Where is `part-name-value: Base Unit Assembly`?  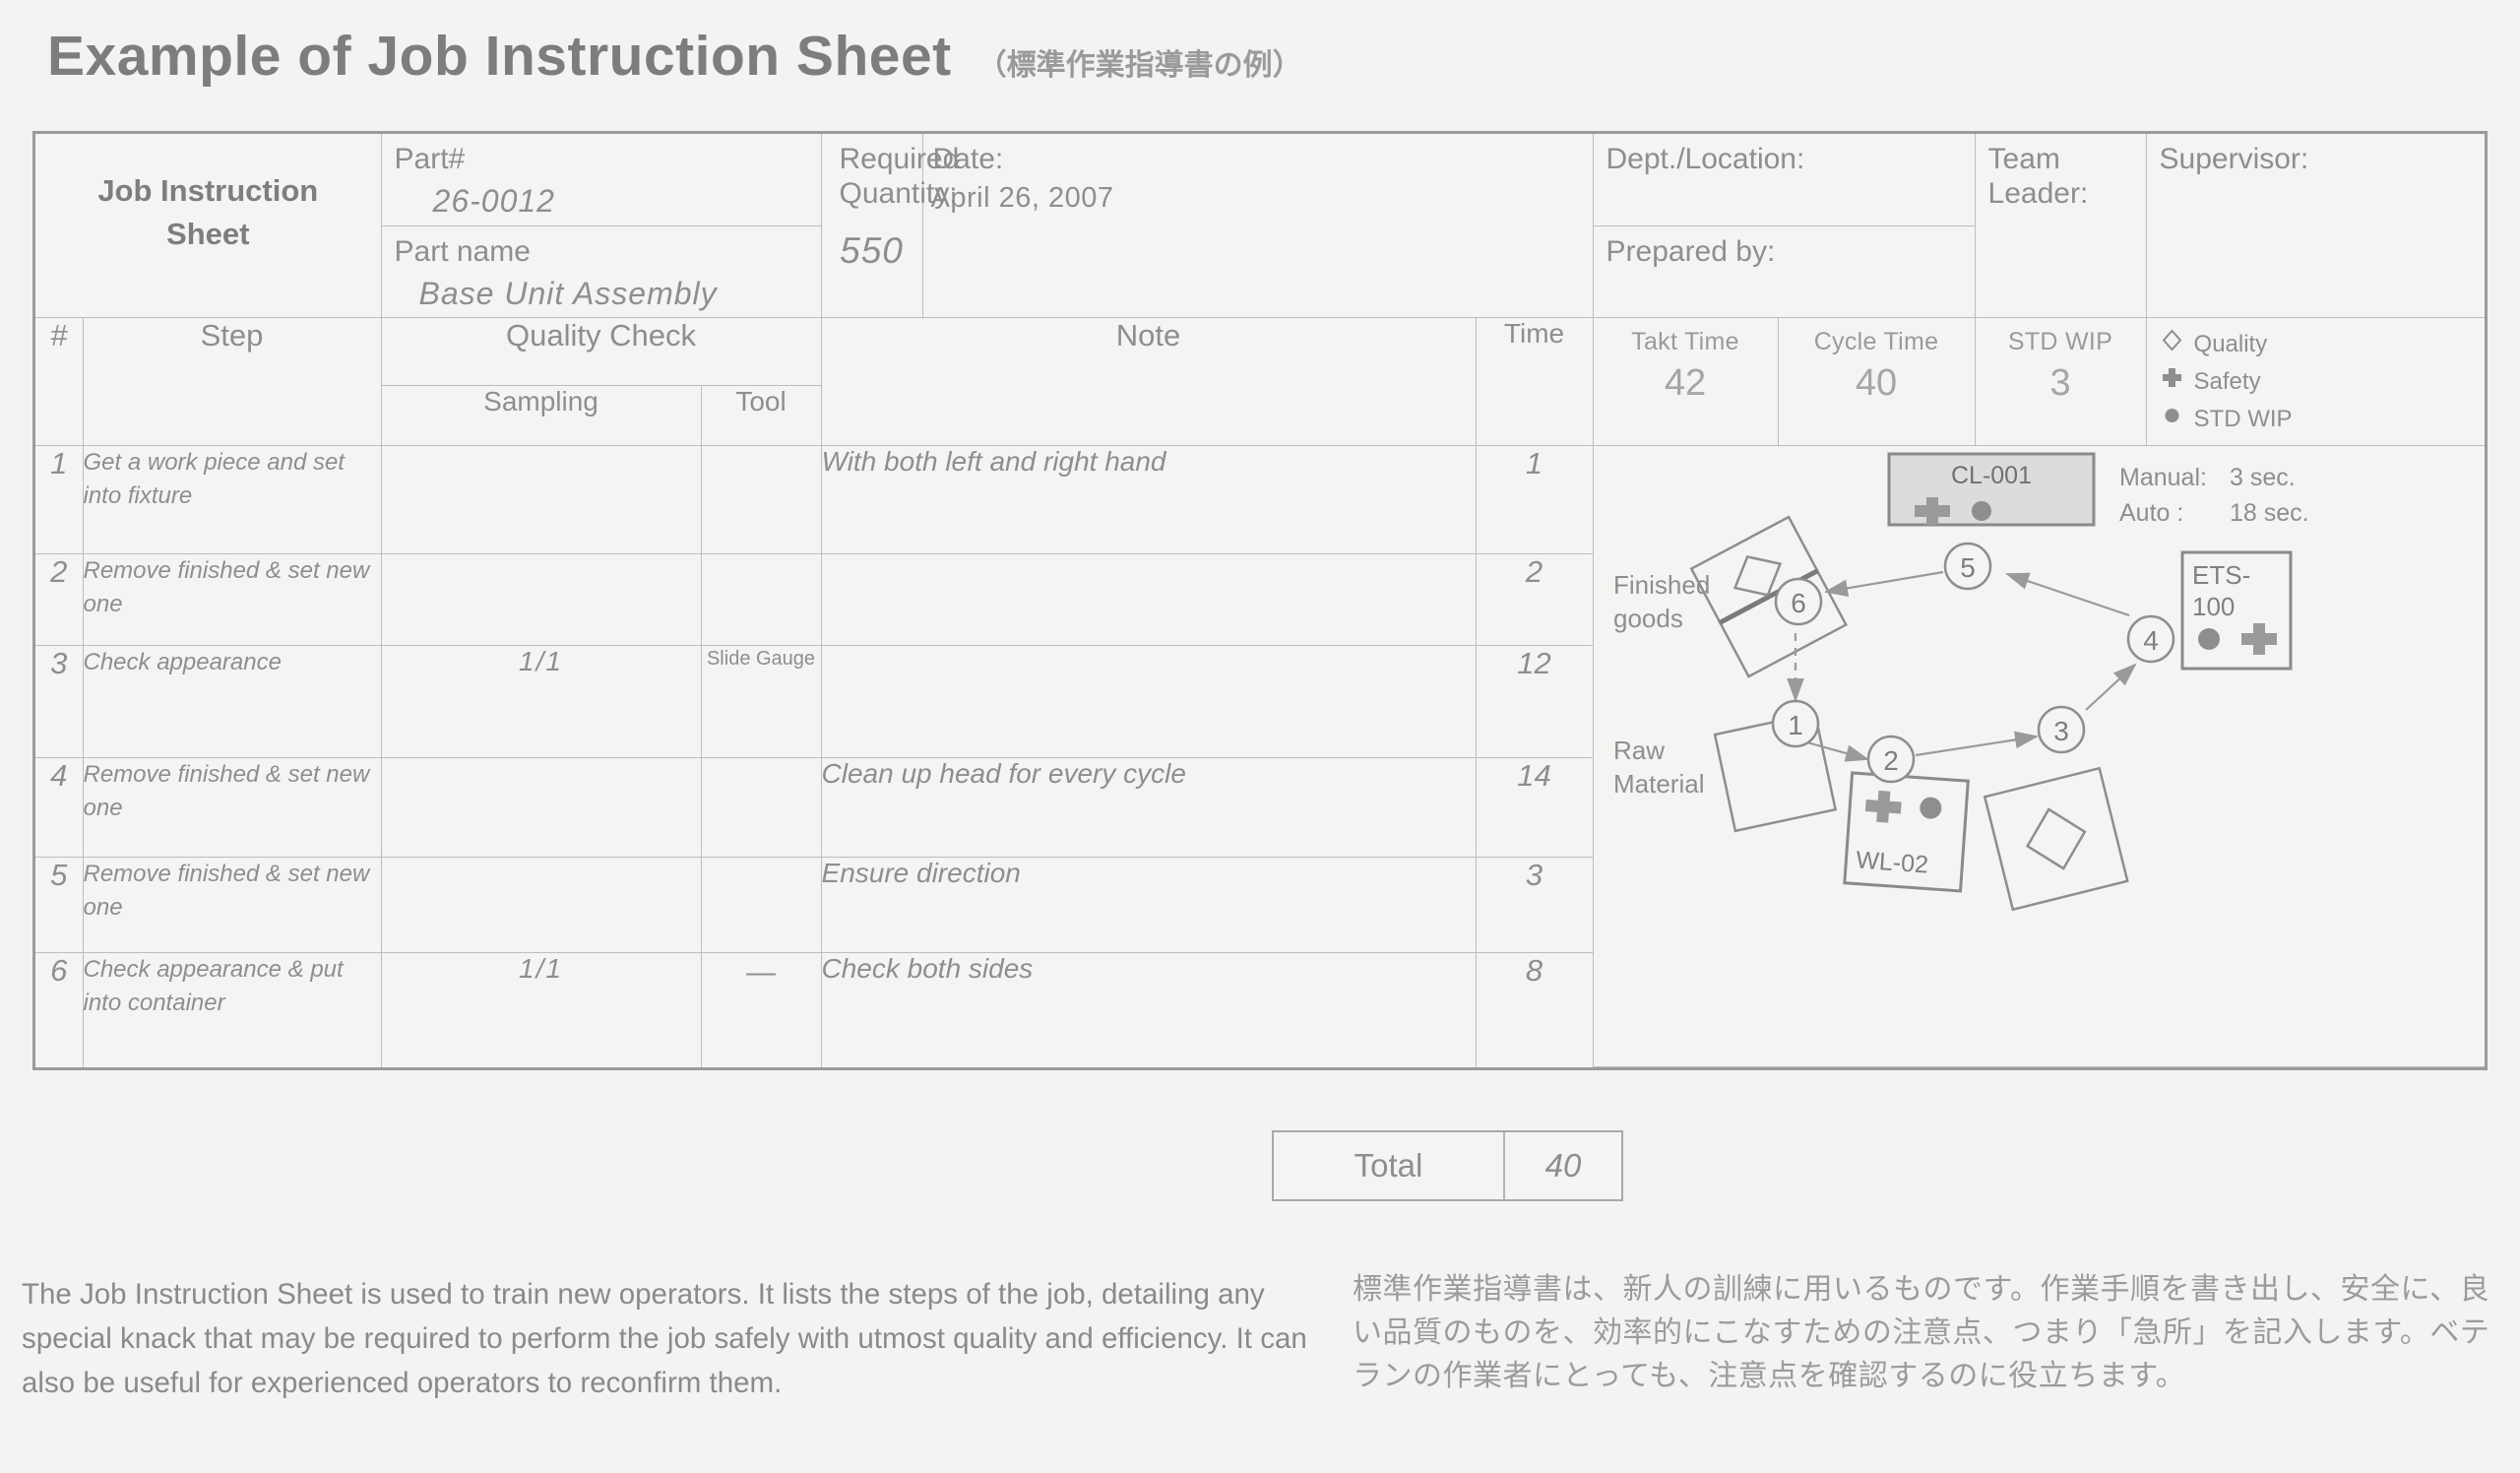 part-name-value: Base Unit Assembly is located at coordinates (601, 291).